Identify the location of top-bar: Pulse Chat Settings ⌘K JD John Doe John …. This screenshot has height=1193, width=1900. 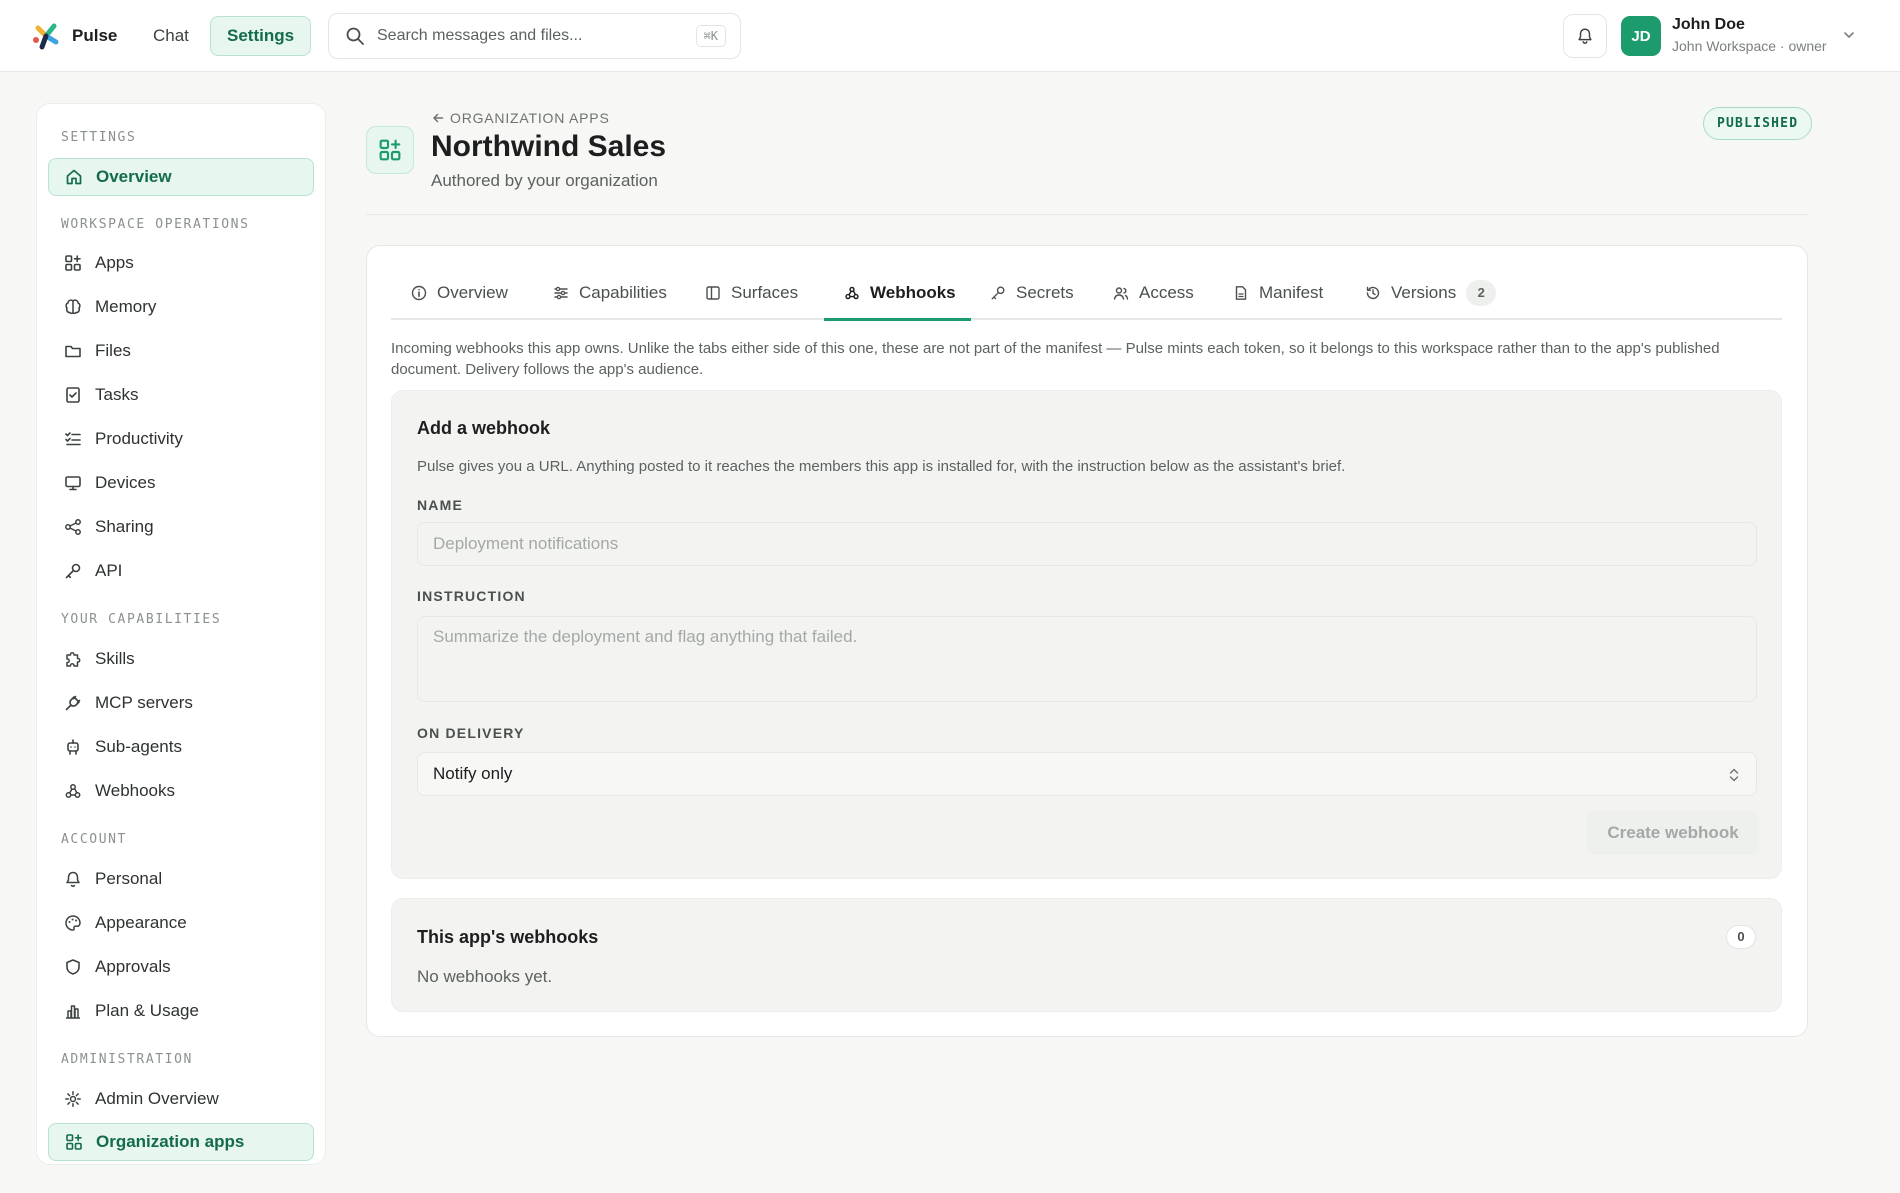
(950, 36).